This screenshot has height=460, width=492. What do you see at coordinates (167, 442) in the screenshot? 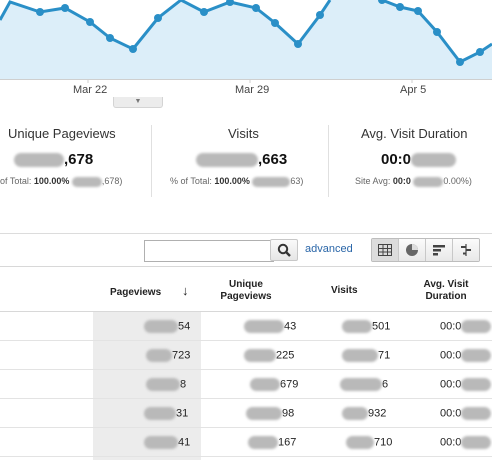
I see `cell-pageviews: 41` at bounding box center [167, 442].